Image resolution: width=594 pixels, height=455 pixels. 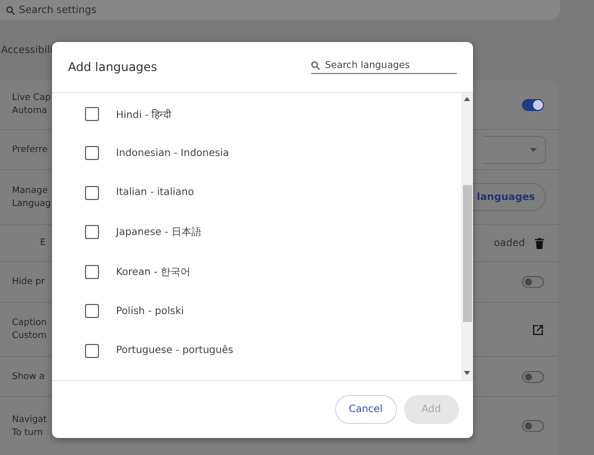 I want to click on setting-label: To turn, so click(x=27, y=433).